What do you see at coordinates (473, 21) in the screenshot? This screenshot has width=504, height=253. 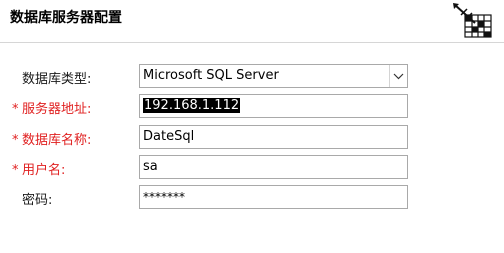 I see `database-settings-icon` at bounding box center [473, 21].